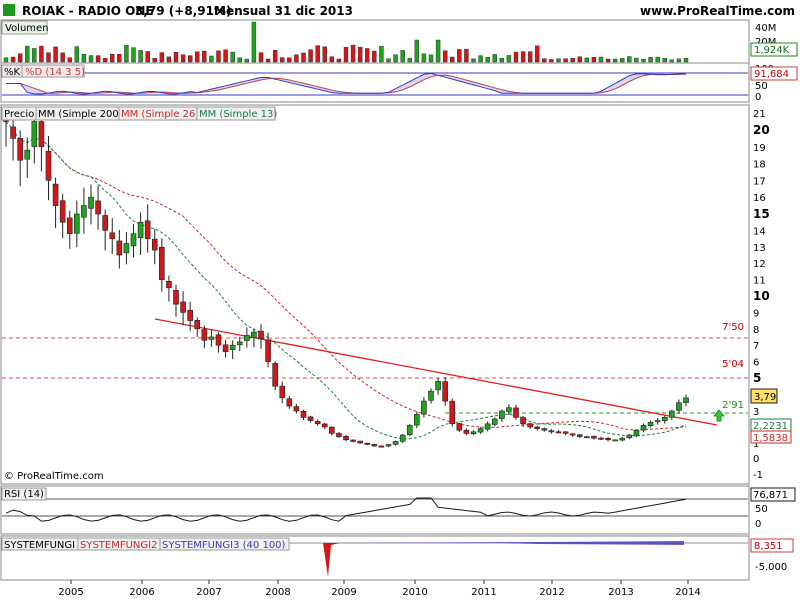  What do you see at coordinates (770, 426) in the screenshot?
I see `ma13-value: 2,2231` at bounding box center [770, 426].